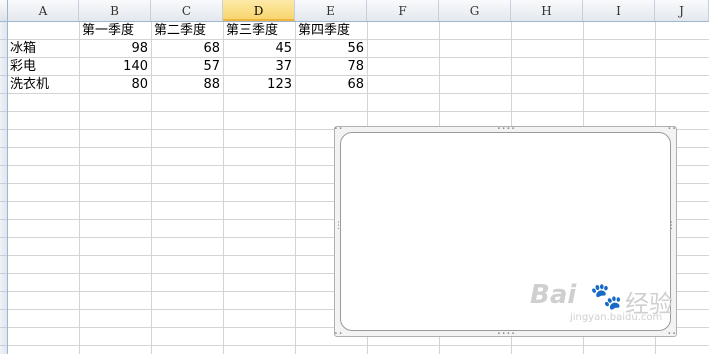 The height and width of the screenshot is (354, 709). I want to click on resize-handle-top-right: ∙∙, so click(672, 129).